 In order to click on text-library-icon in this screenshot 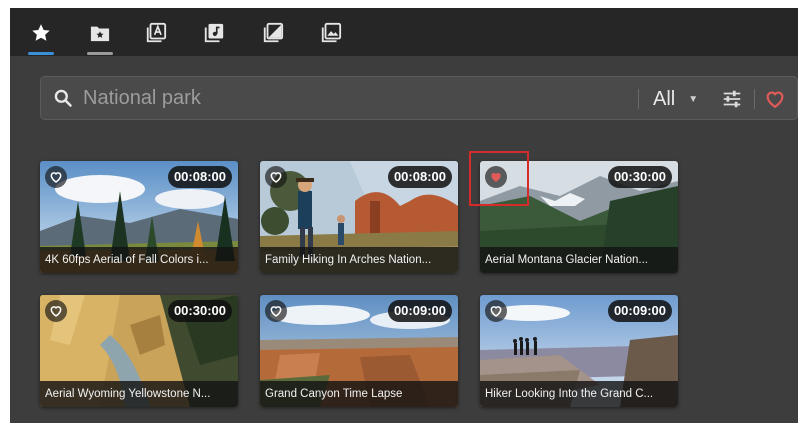, I will do `click(156, 32)`.